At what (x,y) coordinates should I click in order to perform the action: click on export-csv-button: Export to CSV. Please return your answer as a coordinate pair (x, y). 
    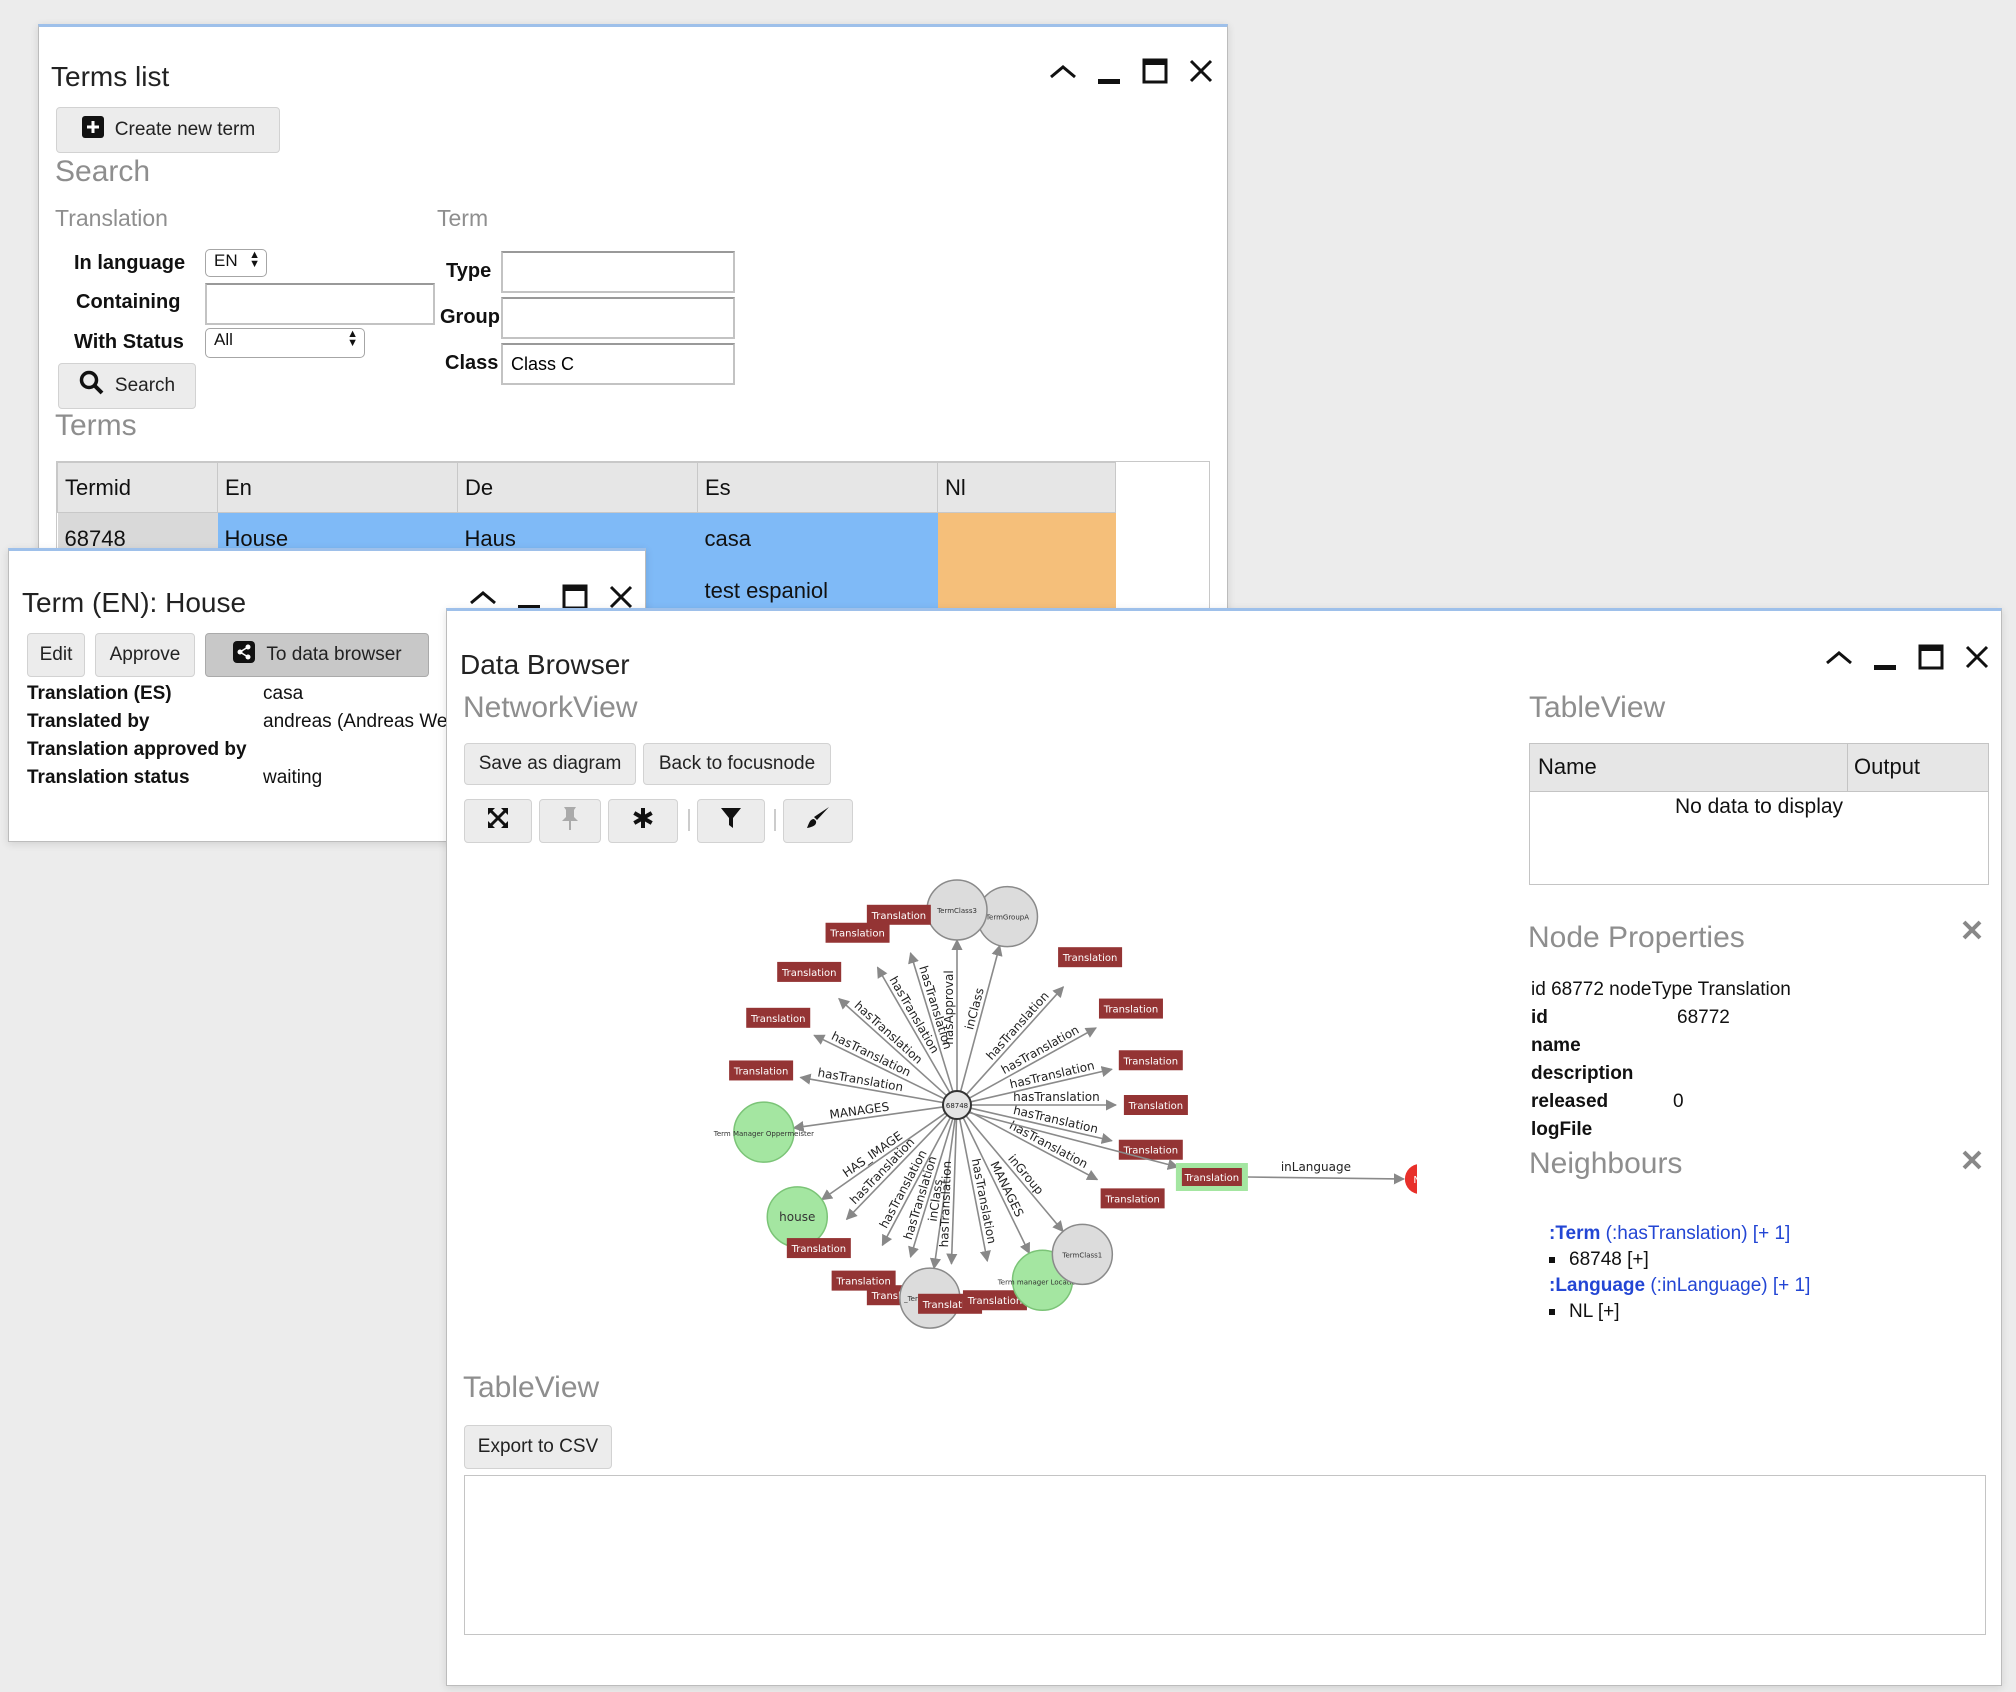
    Looking at the image, I should click on (538, 1447).